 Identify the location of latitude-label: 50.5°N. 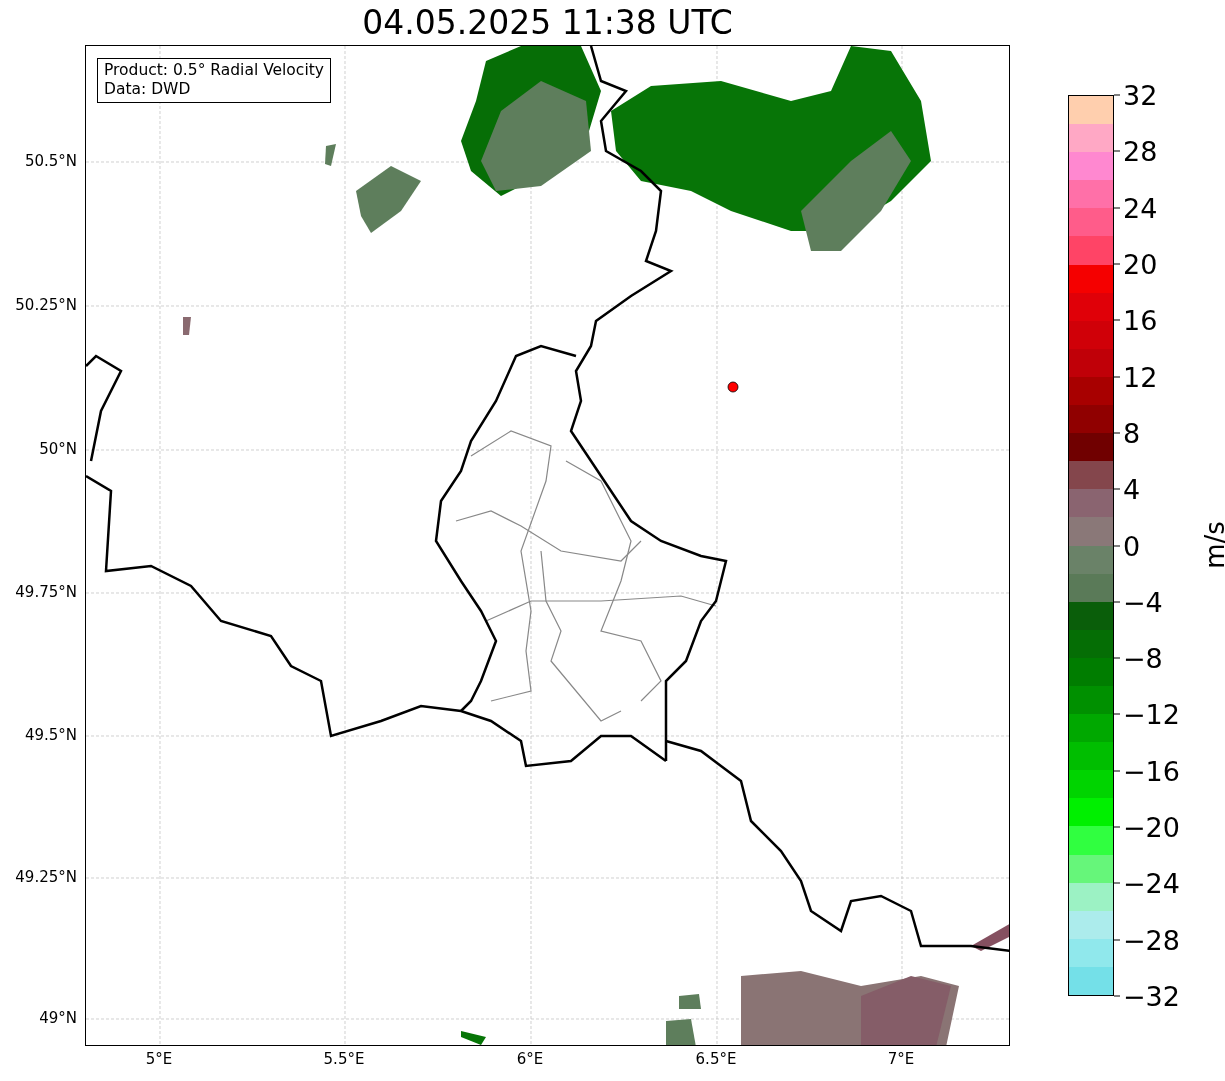
(50, 161).